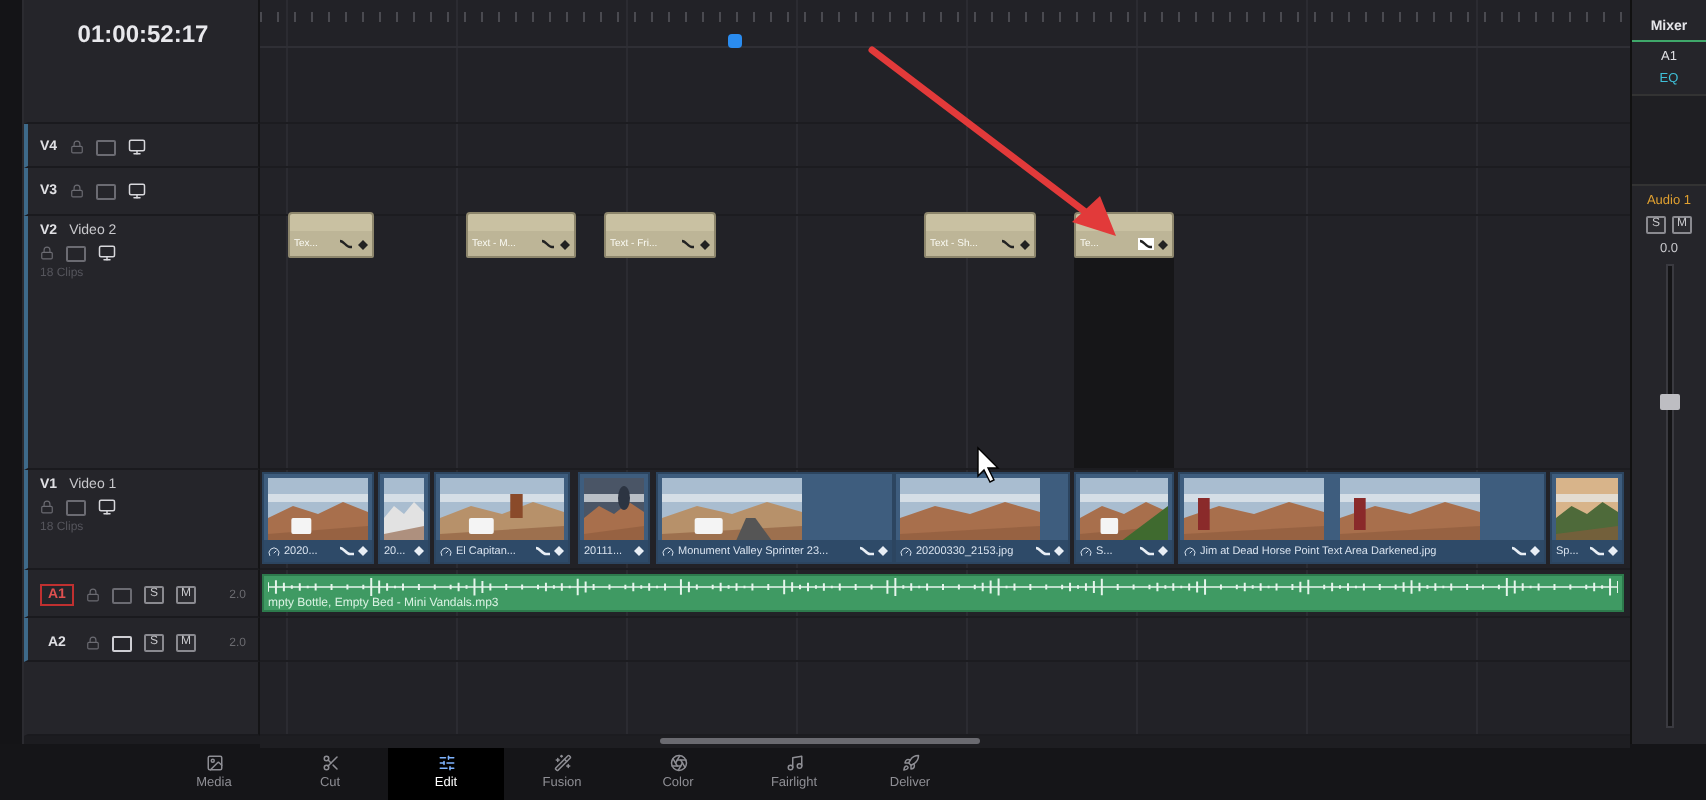  Describe the element at coordinates (562, 763) in the screenshot. I see `wand-icon` at that location.